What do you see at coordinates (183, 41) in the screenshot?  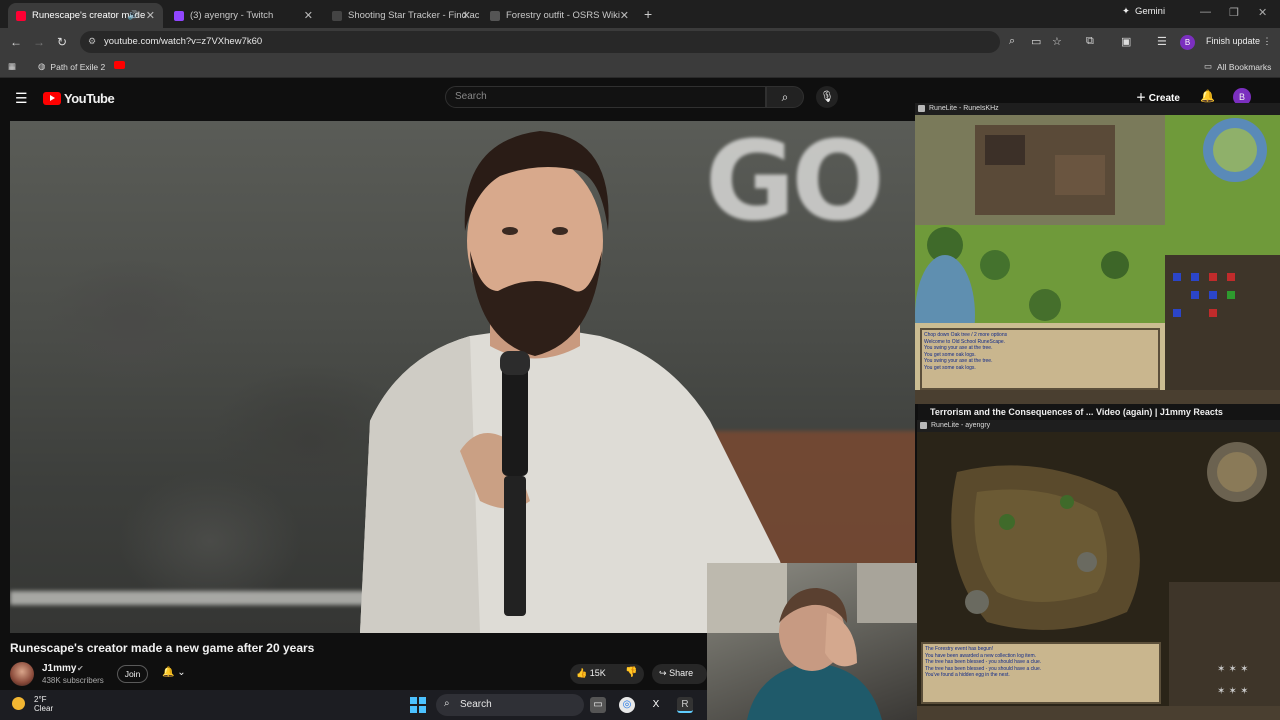 I see `url-text: youtube.com/watch?v=z7VXhew7k60` at bounding box center [183, 41].